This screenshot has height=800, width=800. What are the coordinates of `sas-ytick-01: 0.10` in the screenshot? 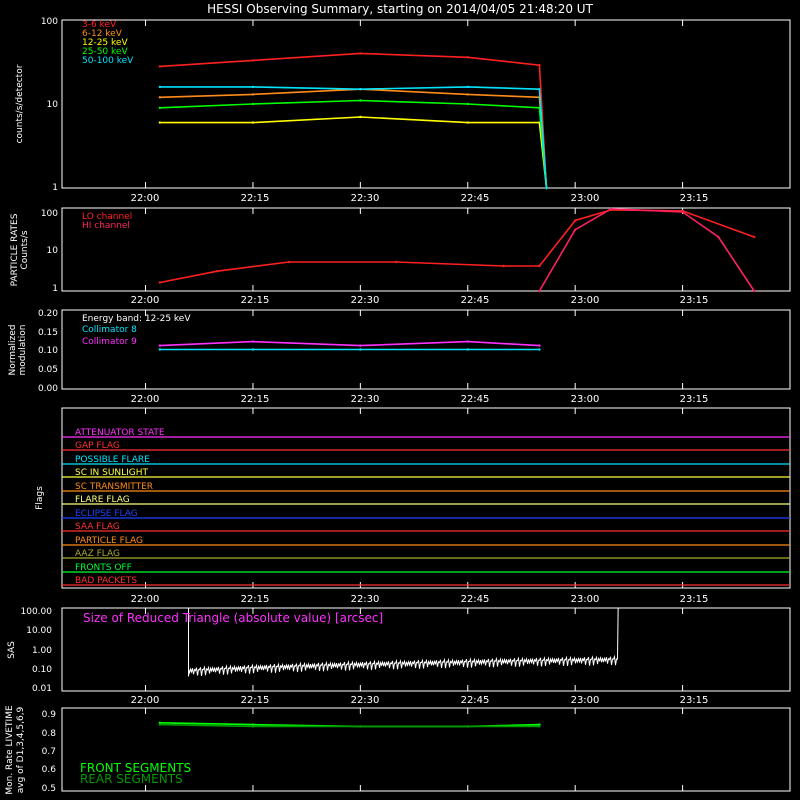 It's located at (42, 670).